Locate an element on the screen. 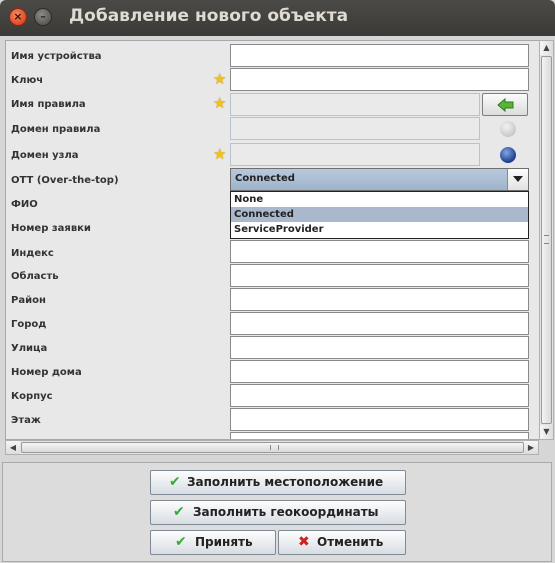 This screenshot has width=555, height=563. ott-dropdown-list: None Connected ServiceProvider is located at coordinates (379, 215).